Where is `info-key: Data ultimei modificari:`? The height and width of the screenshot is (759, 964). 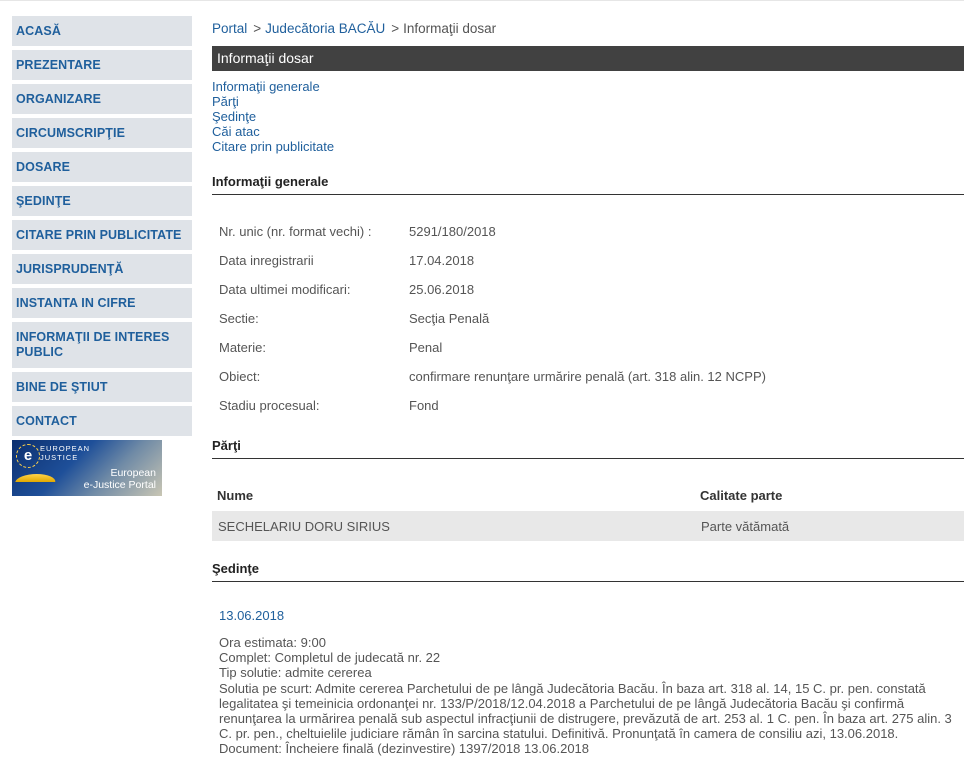 info-key: Data ultimei modificari: is located at coordinates (285, 289).